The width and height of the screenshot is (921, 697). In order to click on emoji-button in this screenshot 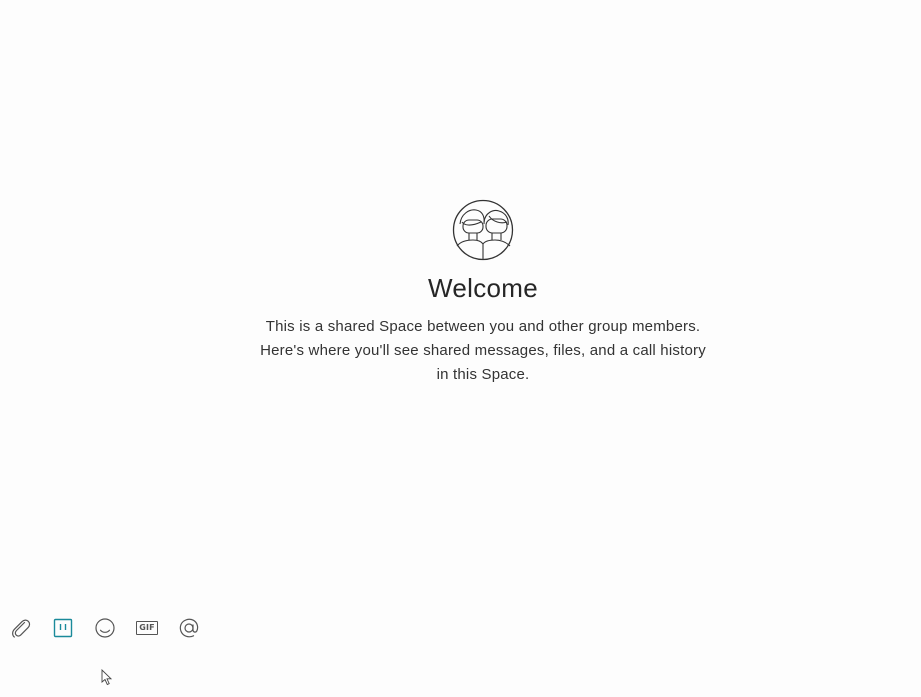, I will do `click(105, 628)`.